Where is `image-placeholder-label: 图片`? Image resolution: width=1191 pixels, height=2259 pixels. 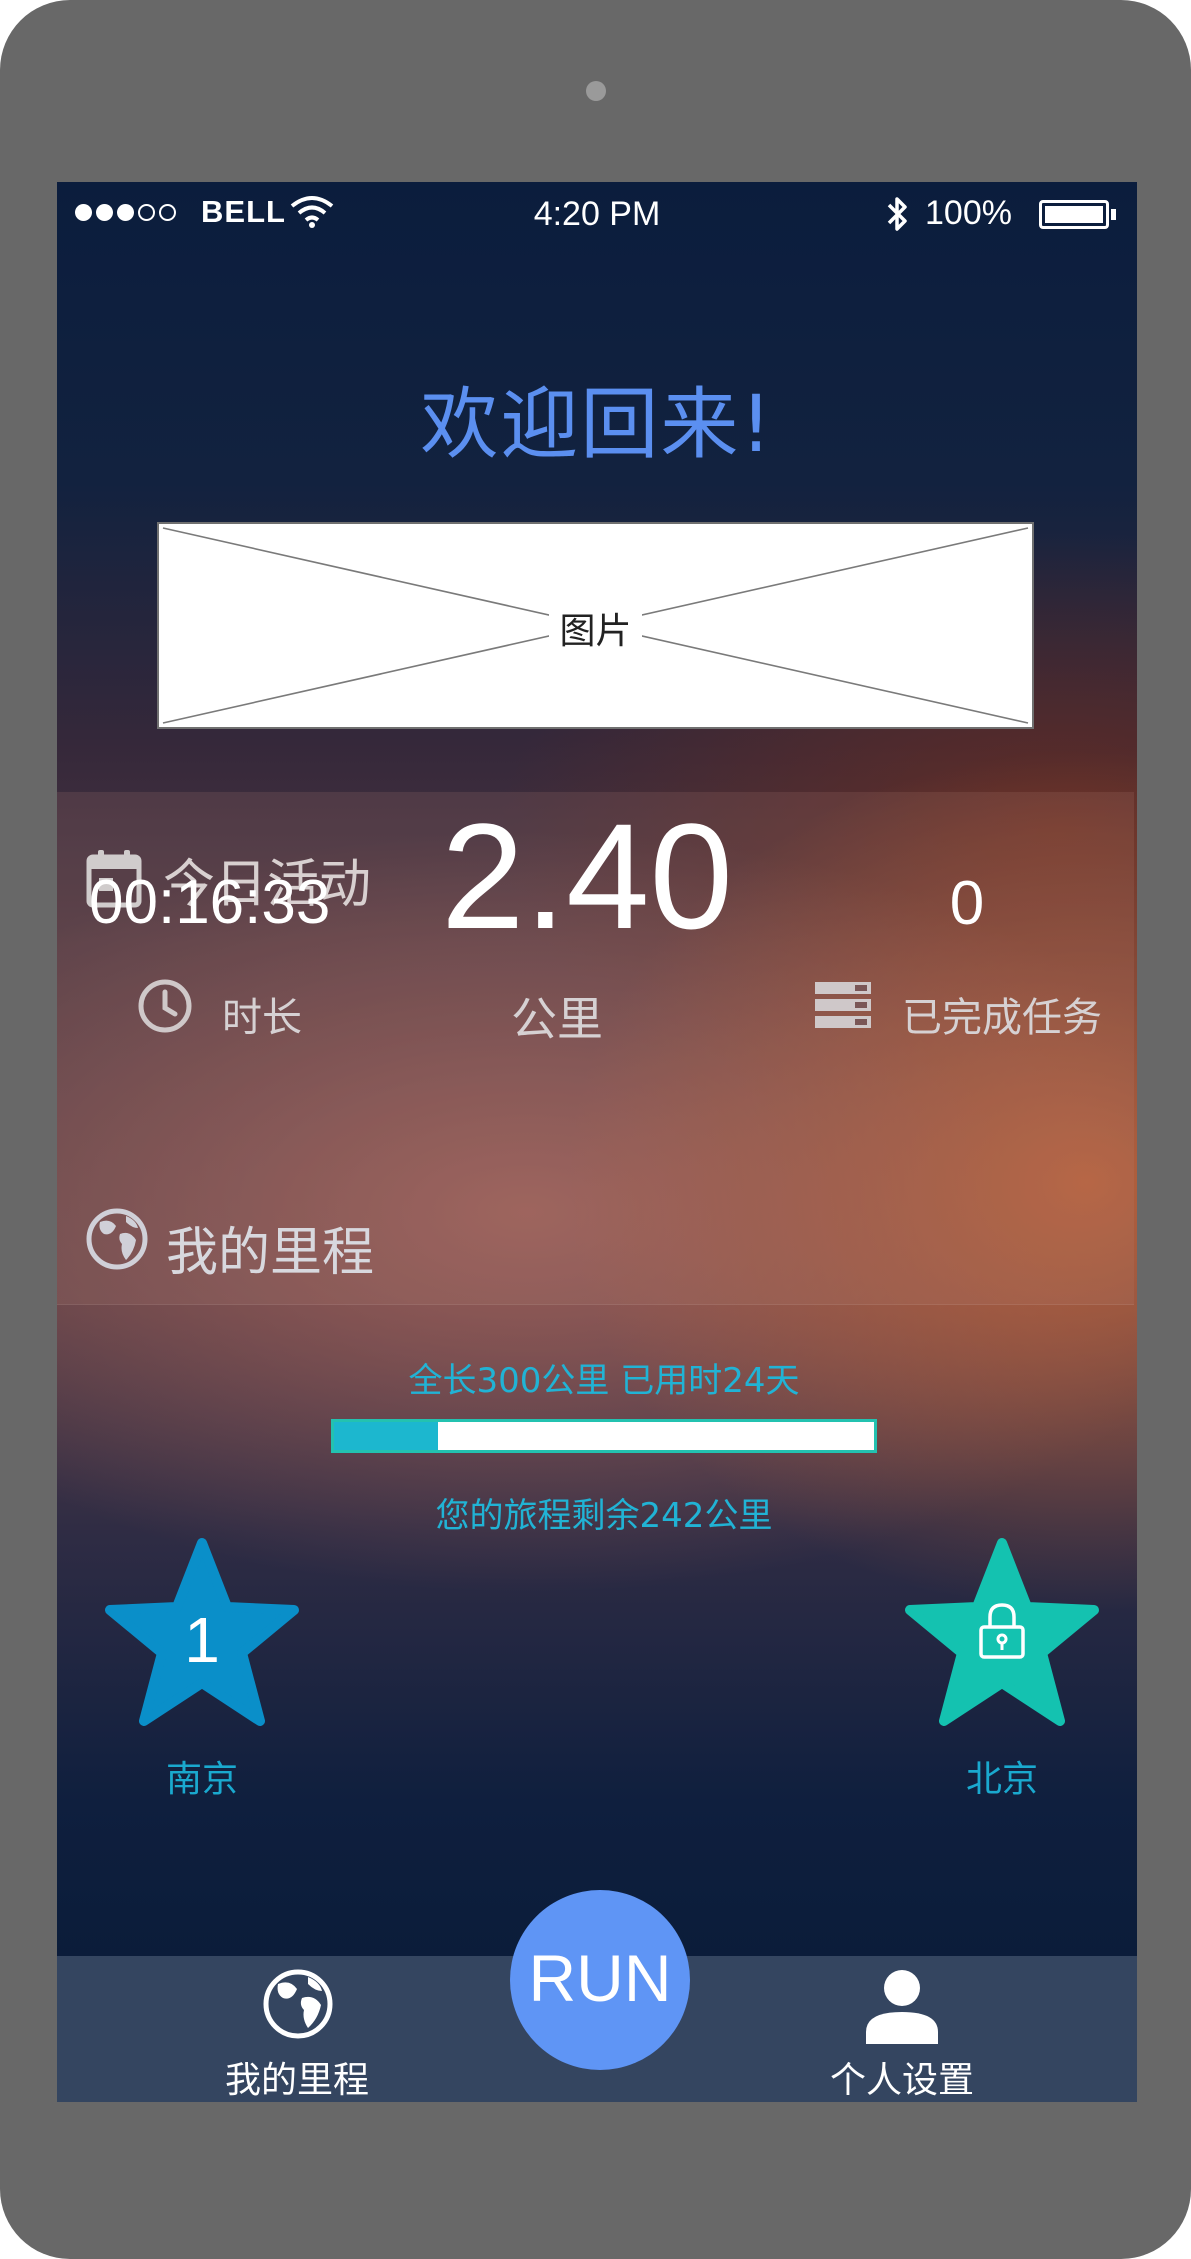
image-placeholder-label: 图片 is located at coordinates (595, 631).